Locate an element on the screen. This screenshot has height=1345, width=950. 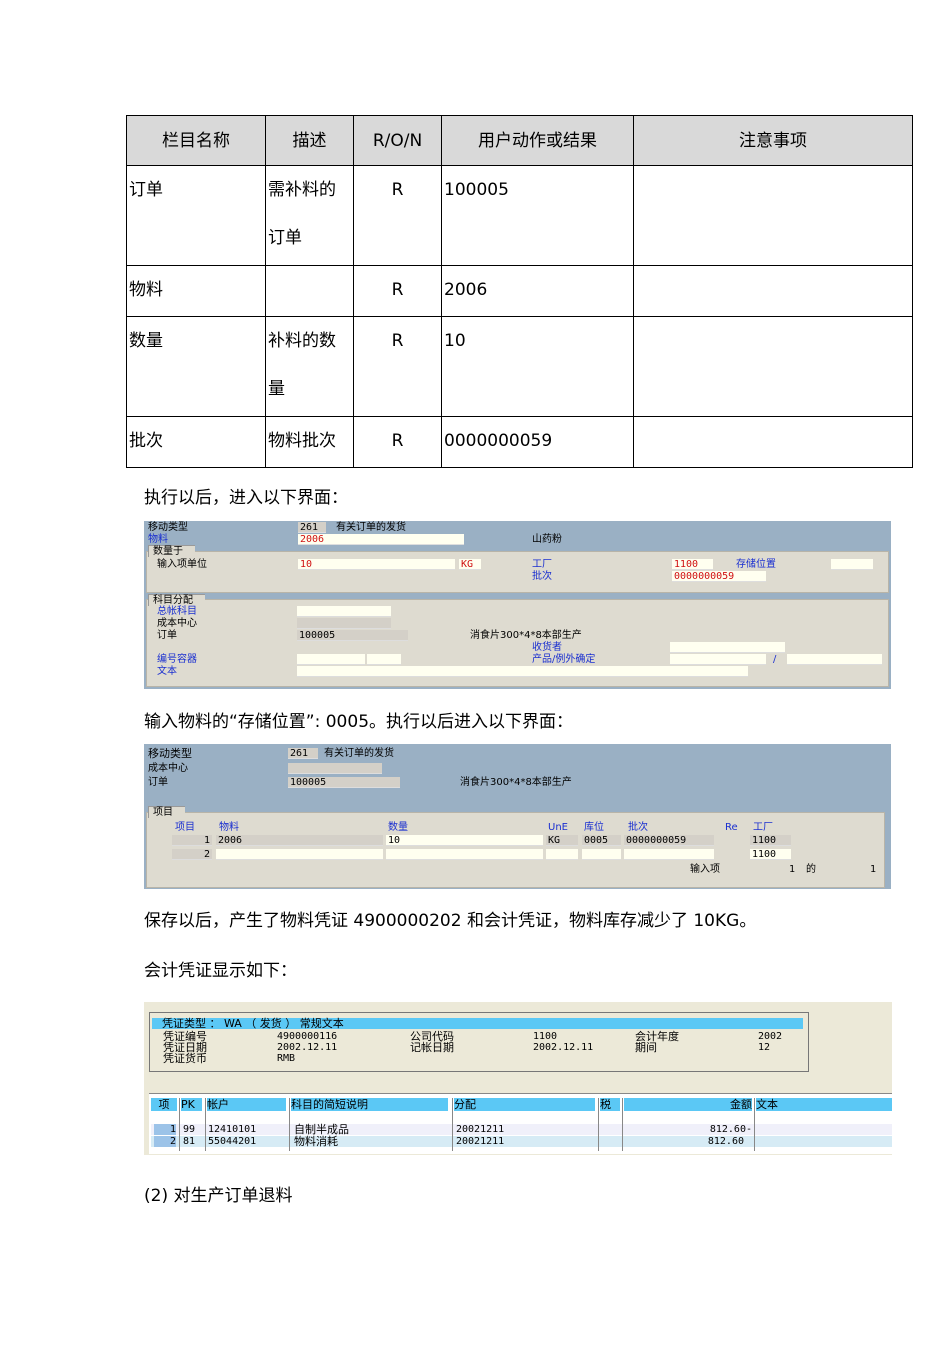
label: 编号容器 is located at coordinates (177, 659).